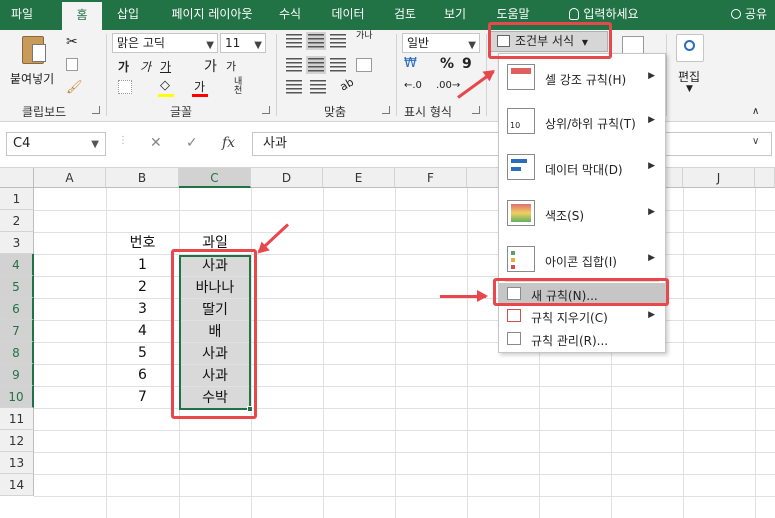  I want to click on cell-number: 6, so click(142, 375).